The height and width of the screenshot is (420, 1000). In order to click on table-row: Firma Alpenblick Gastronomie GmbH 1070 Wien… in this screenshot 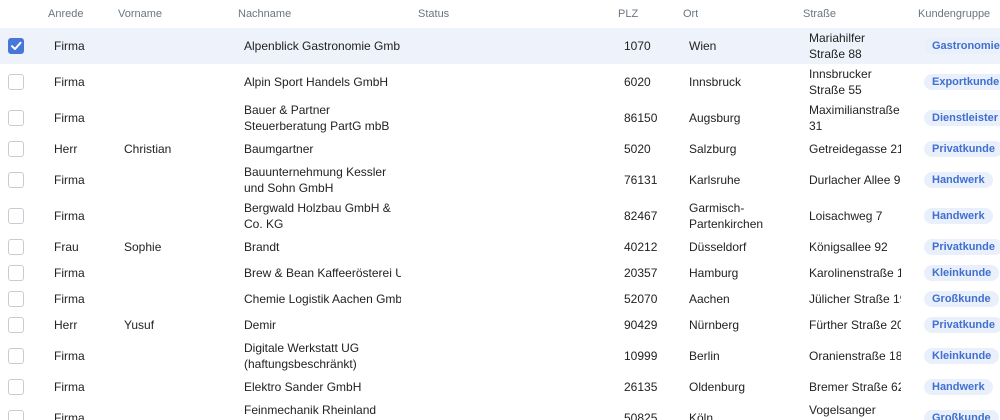, I will do `click(500, 46)`.